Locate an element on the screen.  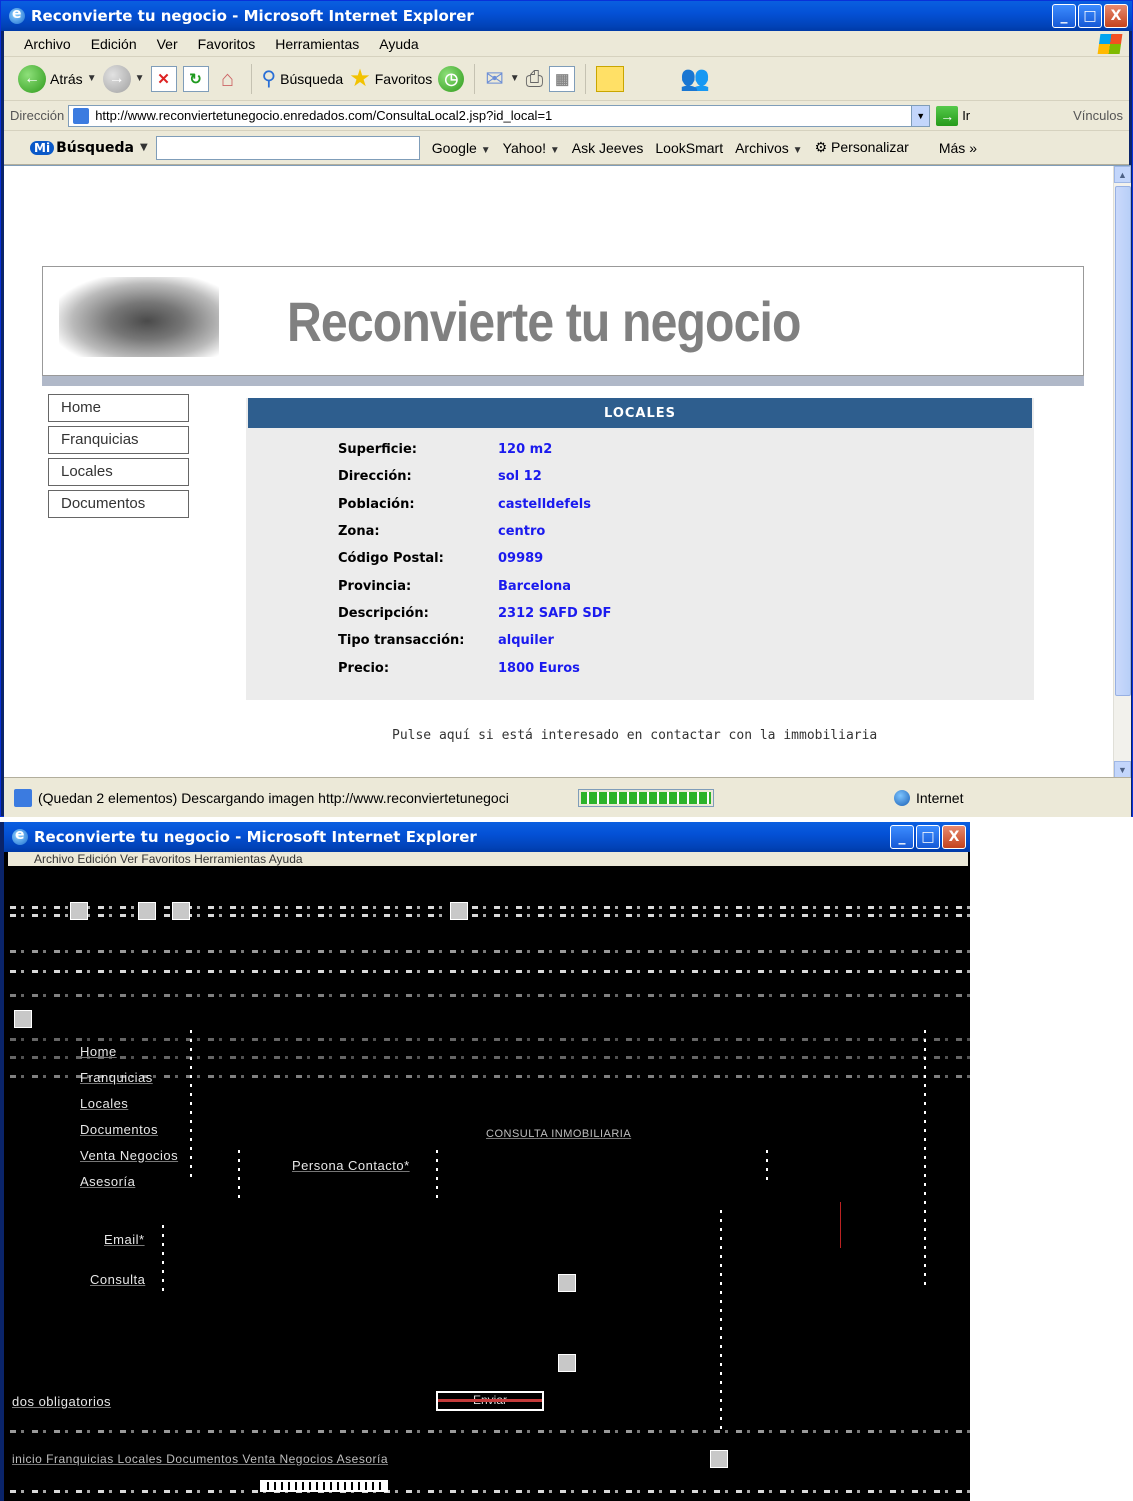
mail-icon: ✉ is located at coordinates (494, 79).